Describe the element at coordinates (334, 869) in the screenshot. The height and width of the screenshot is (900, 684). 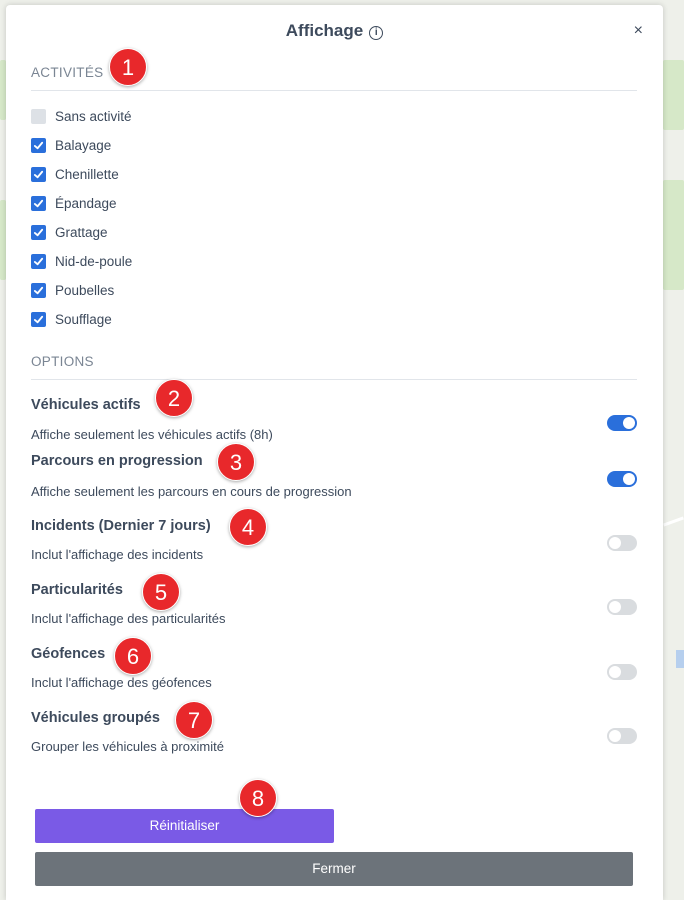
I see `close-button: Fermer` at that location.